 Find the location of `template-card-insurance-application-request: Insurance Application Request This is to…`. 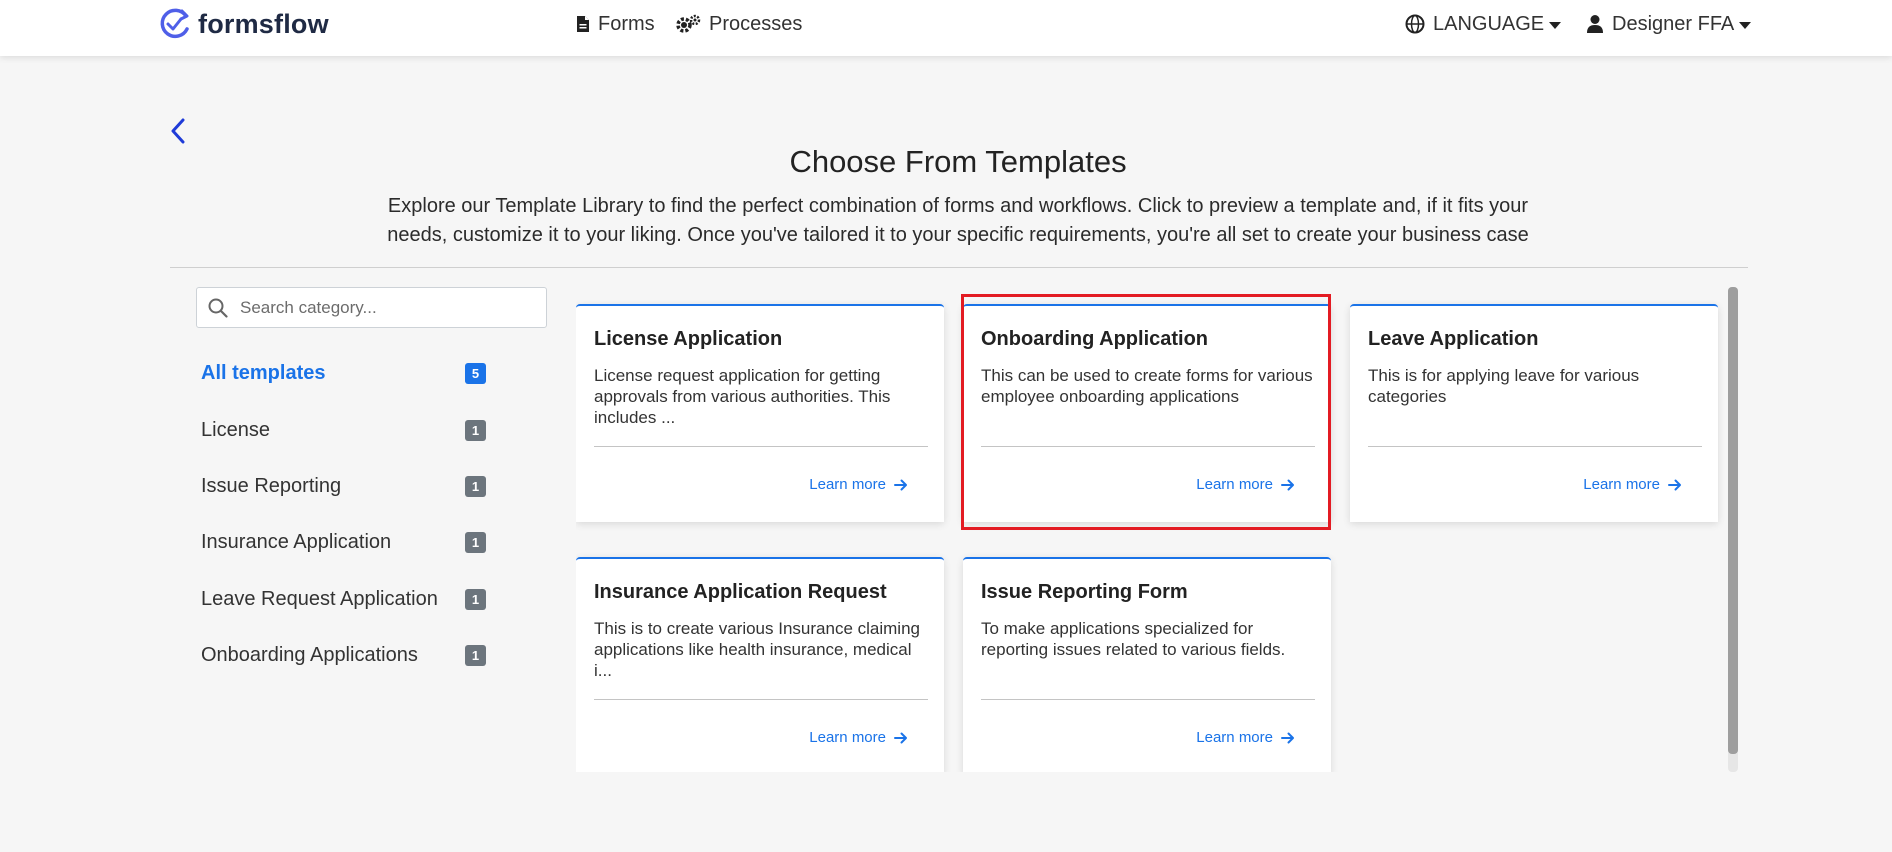

template-card-insurance-application-request: Insurance Application Request This is to… is located at coordinates (760, 664).